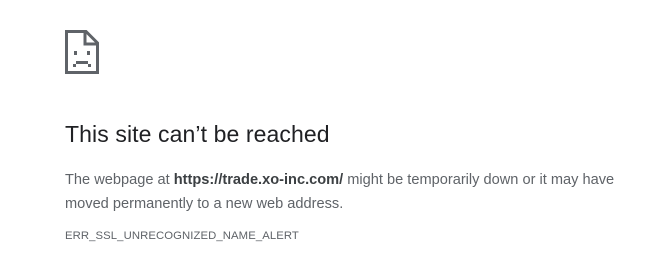 The image size is (669, 279). Describe the element at coordinates (197, 134) in the screenshot. I see `page-title: This site can’t be reached` at that location.